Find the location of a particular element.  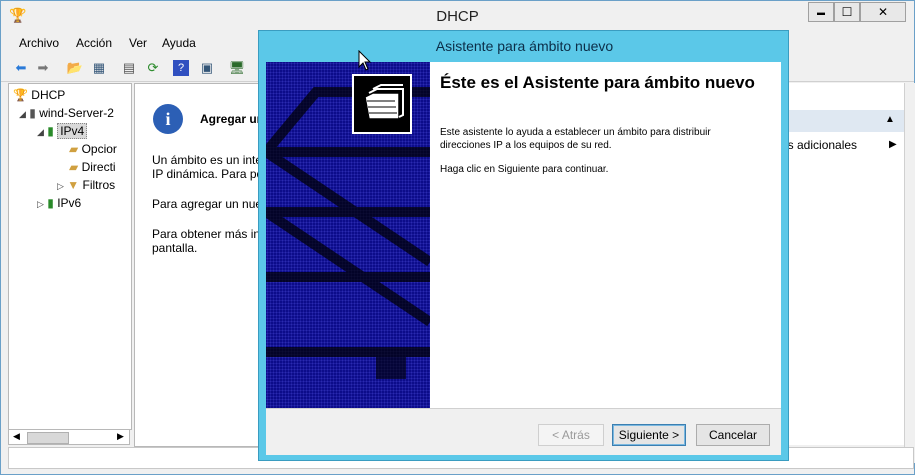

scroll-thumb is located at coordinates (48, 438).